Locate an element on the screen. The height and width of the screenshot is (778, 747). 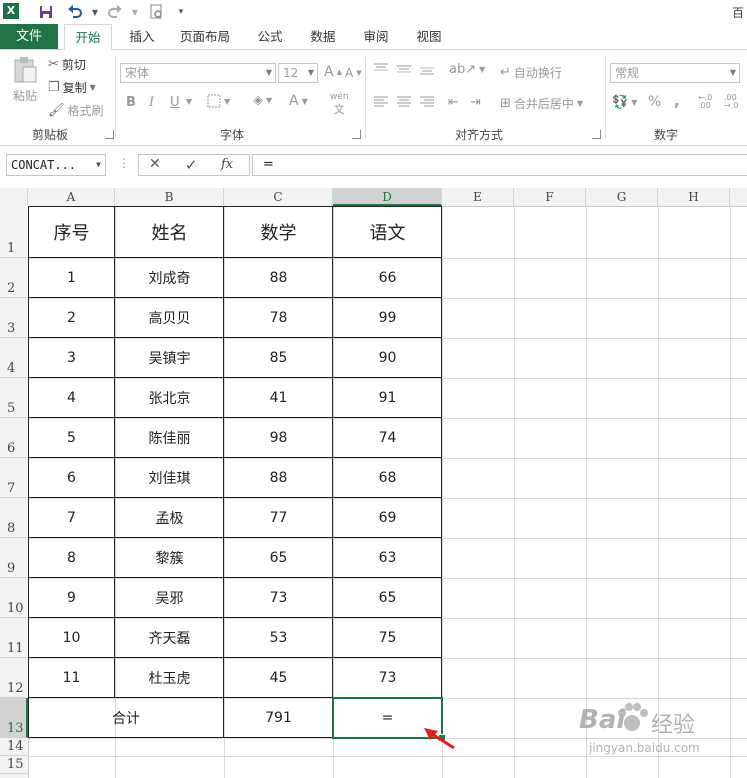
table-cell: 9 is located at coordinates (71, 598).